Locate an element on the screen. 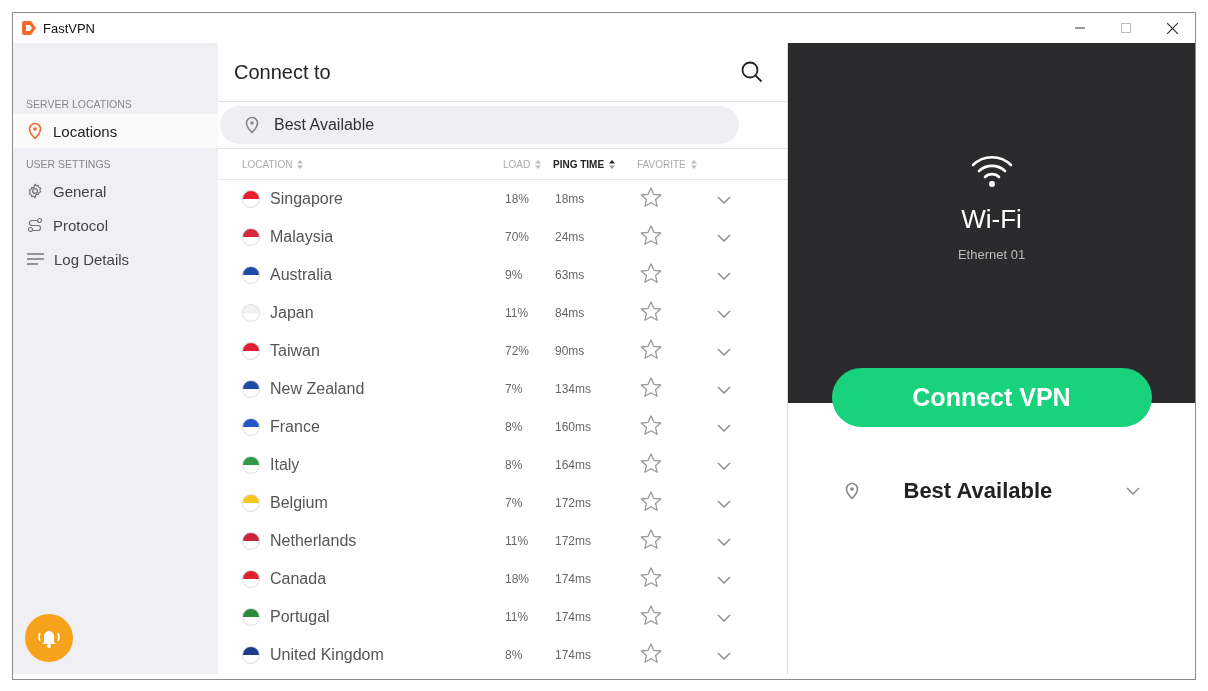 The width and height of the screenshot is (1208, 691). location-name: Portugal is located at coordinates (300, 617).